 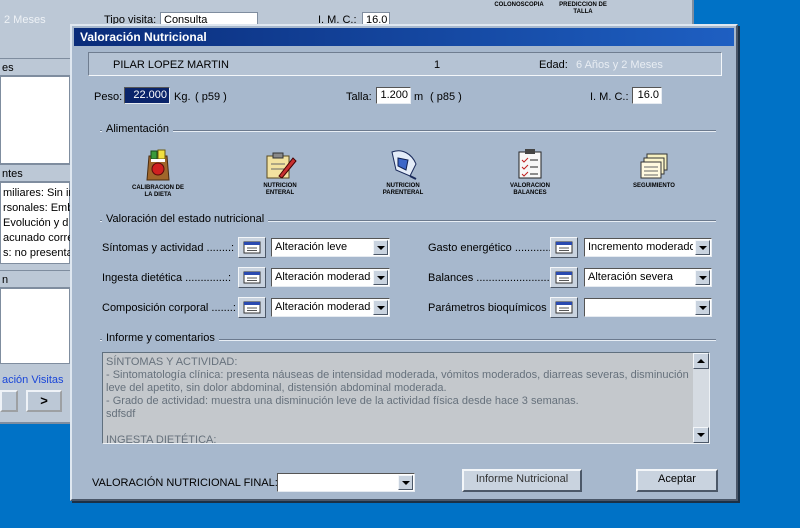 I want to click on seguimiento-caption: SEGUIMIENTO, so click(x=654, y=186).